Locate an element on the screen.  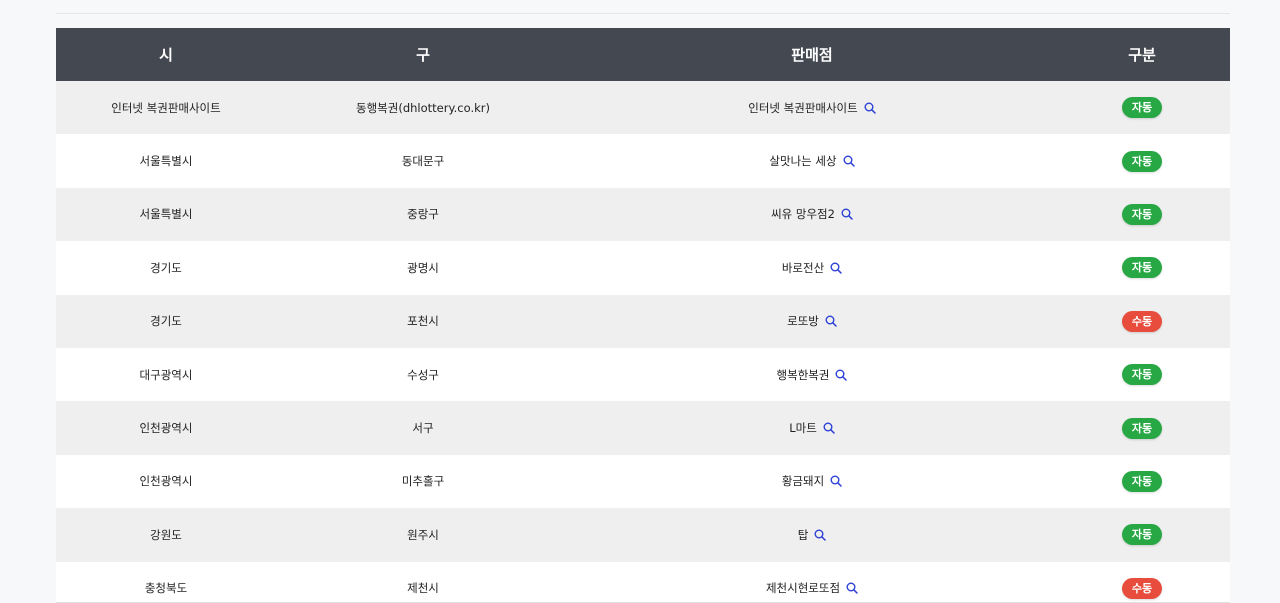
shop-name: 행복한복권 is located at coordinates (803, 374).